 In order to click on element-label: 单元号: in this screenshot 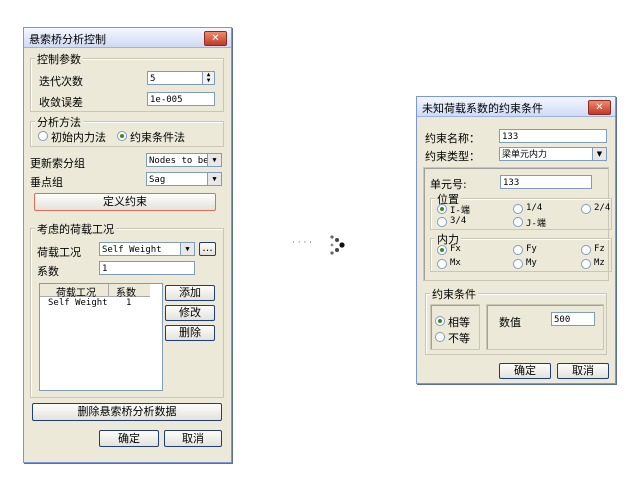, I will do `click(448, 184)`.